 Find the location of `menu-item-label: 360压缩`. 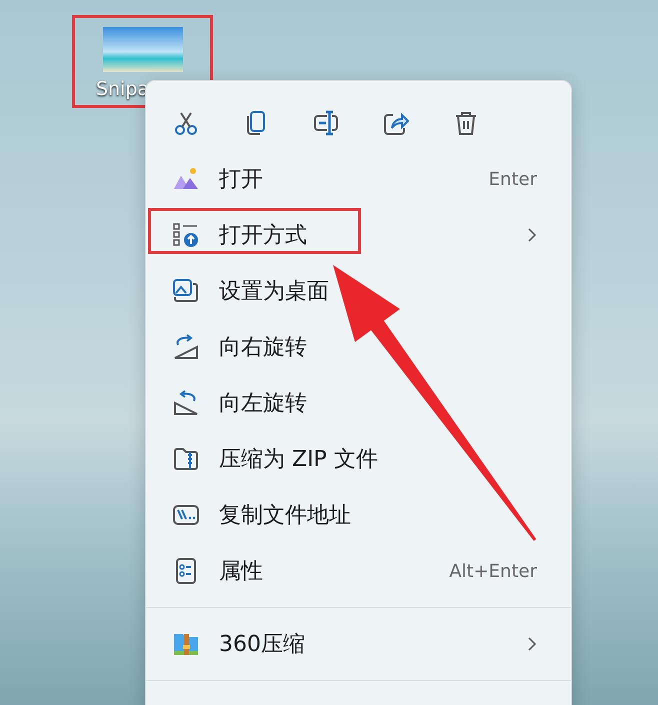

menu-item-label: 360压缩 is located at coordinates (262, 645).